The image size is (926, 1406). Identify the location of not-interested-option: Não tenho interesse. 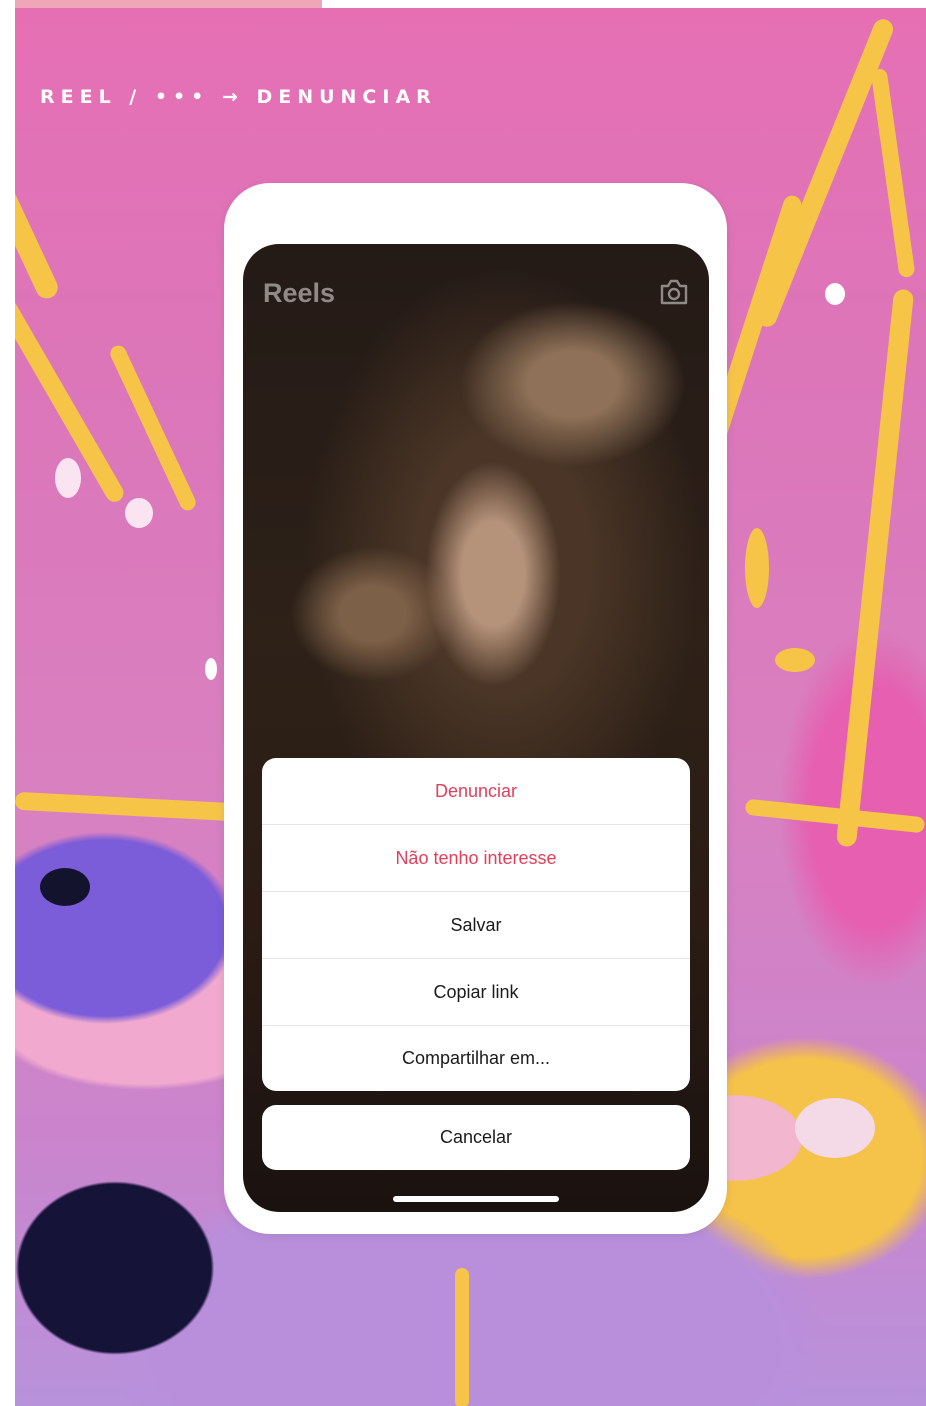
(476, 858).